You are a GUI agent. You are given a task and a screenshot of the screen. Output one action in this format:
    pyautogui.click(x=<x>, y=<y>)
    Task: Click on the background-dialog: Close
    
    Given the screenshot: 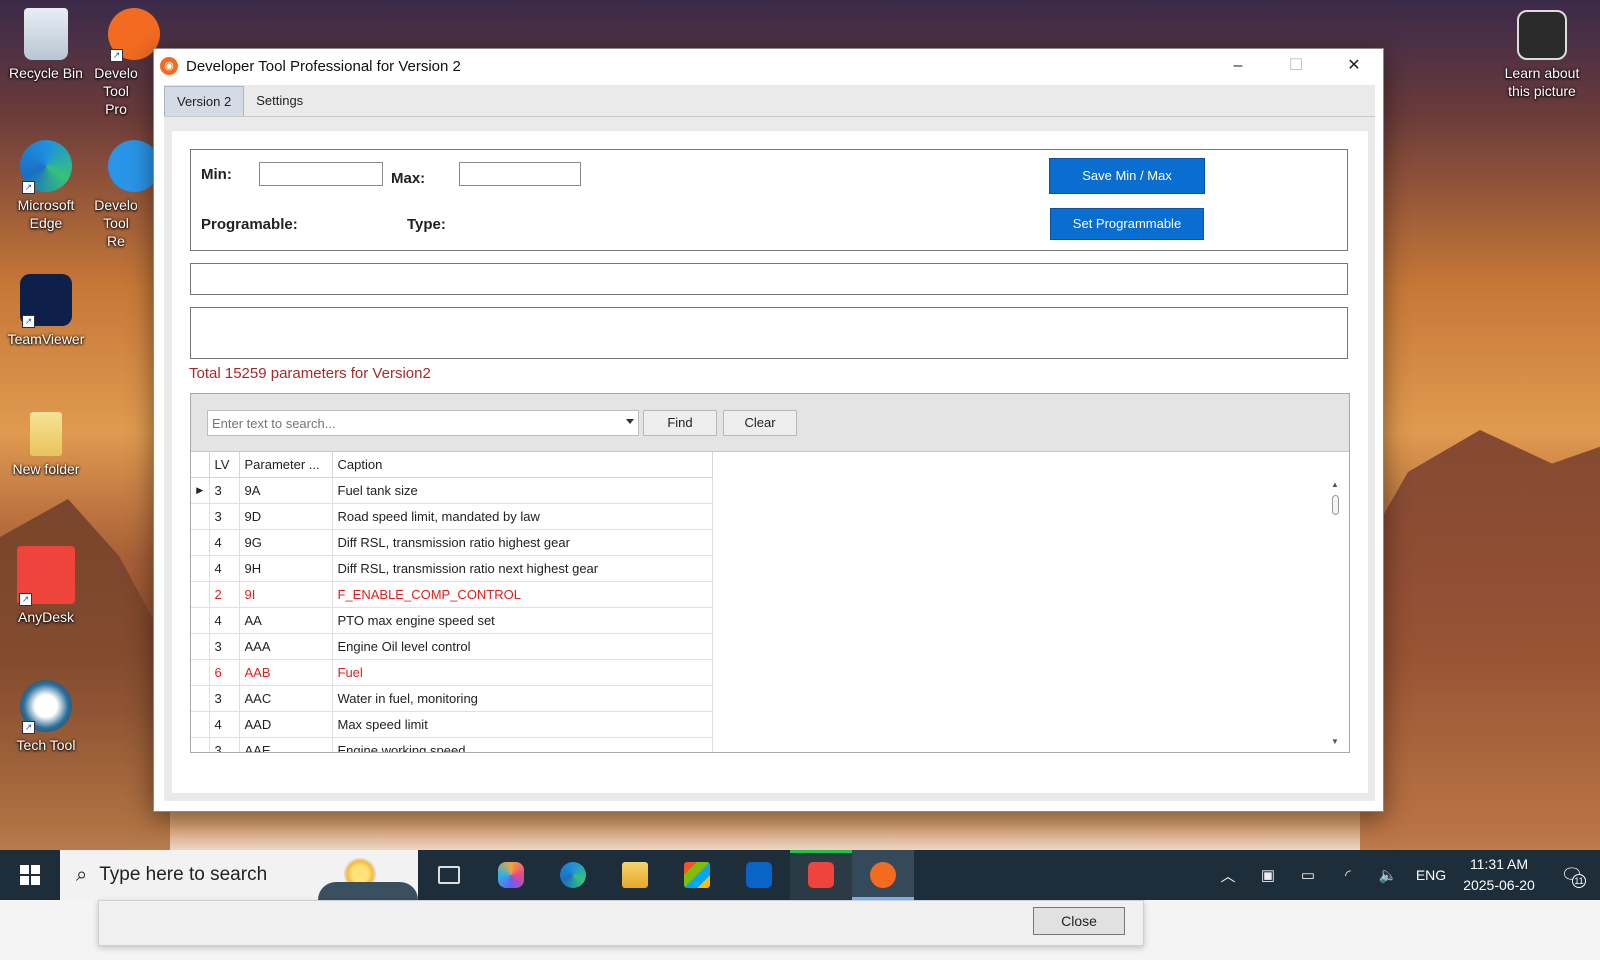 What is the action you would take?
    pyautogui.click(x=621, y=923)
    